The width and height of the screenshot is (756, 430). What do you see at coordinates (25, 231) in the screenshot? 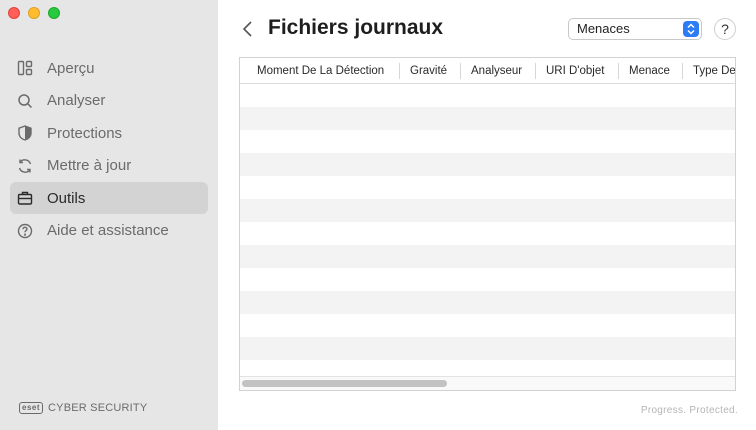
I see `help-circle-icon` at bounding box center [25, 231].